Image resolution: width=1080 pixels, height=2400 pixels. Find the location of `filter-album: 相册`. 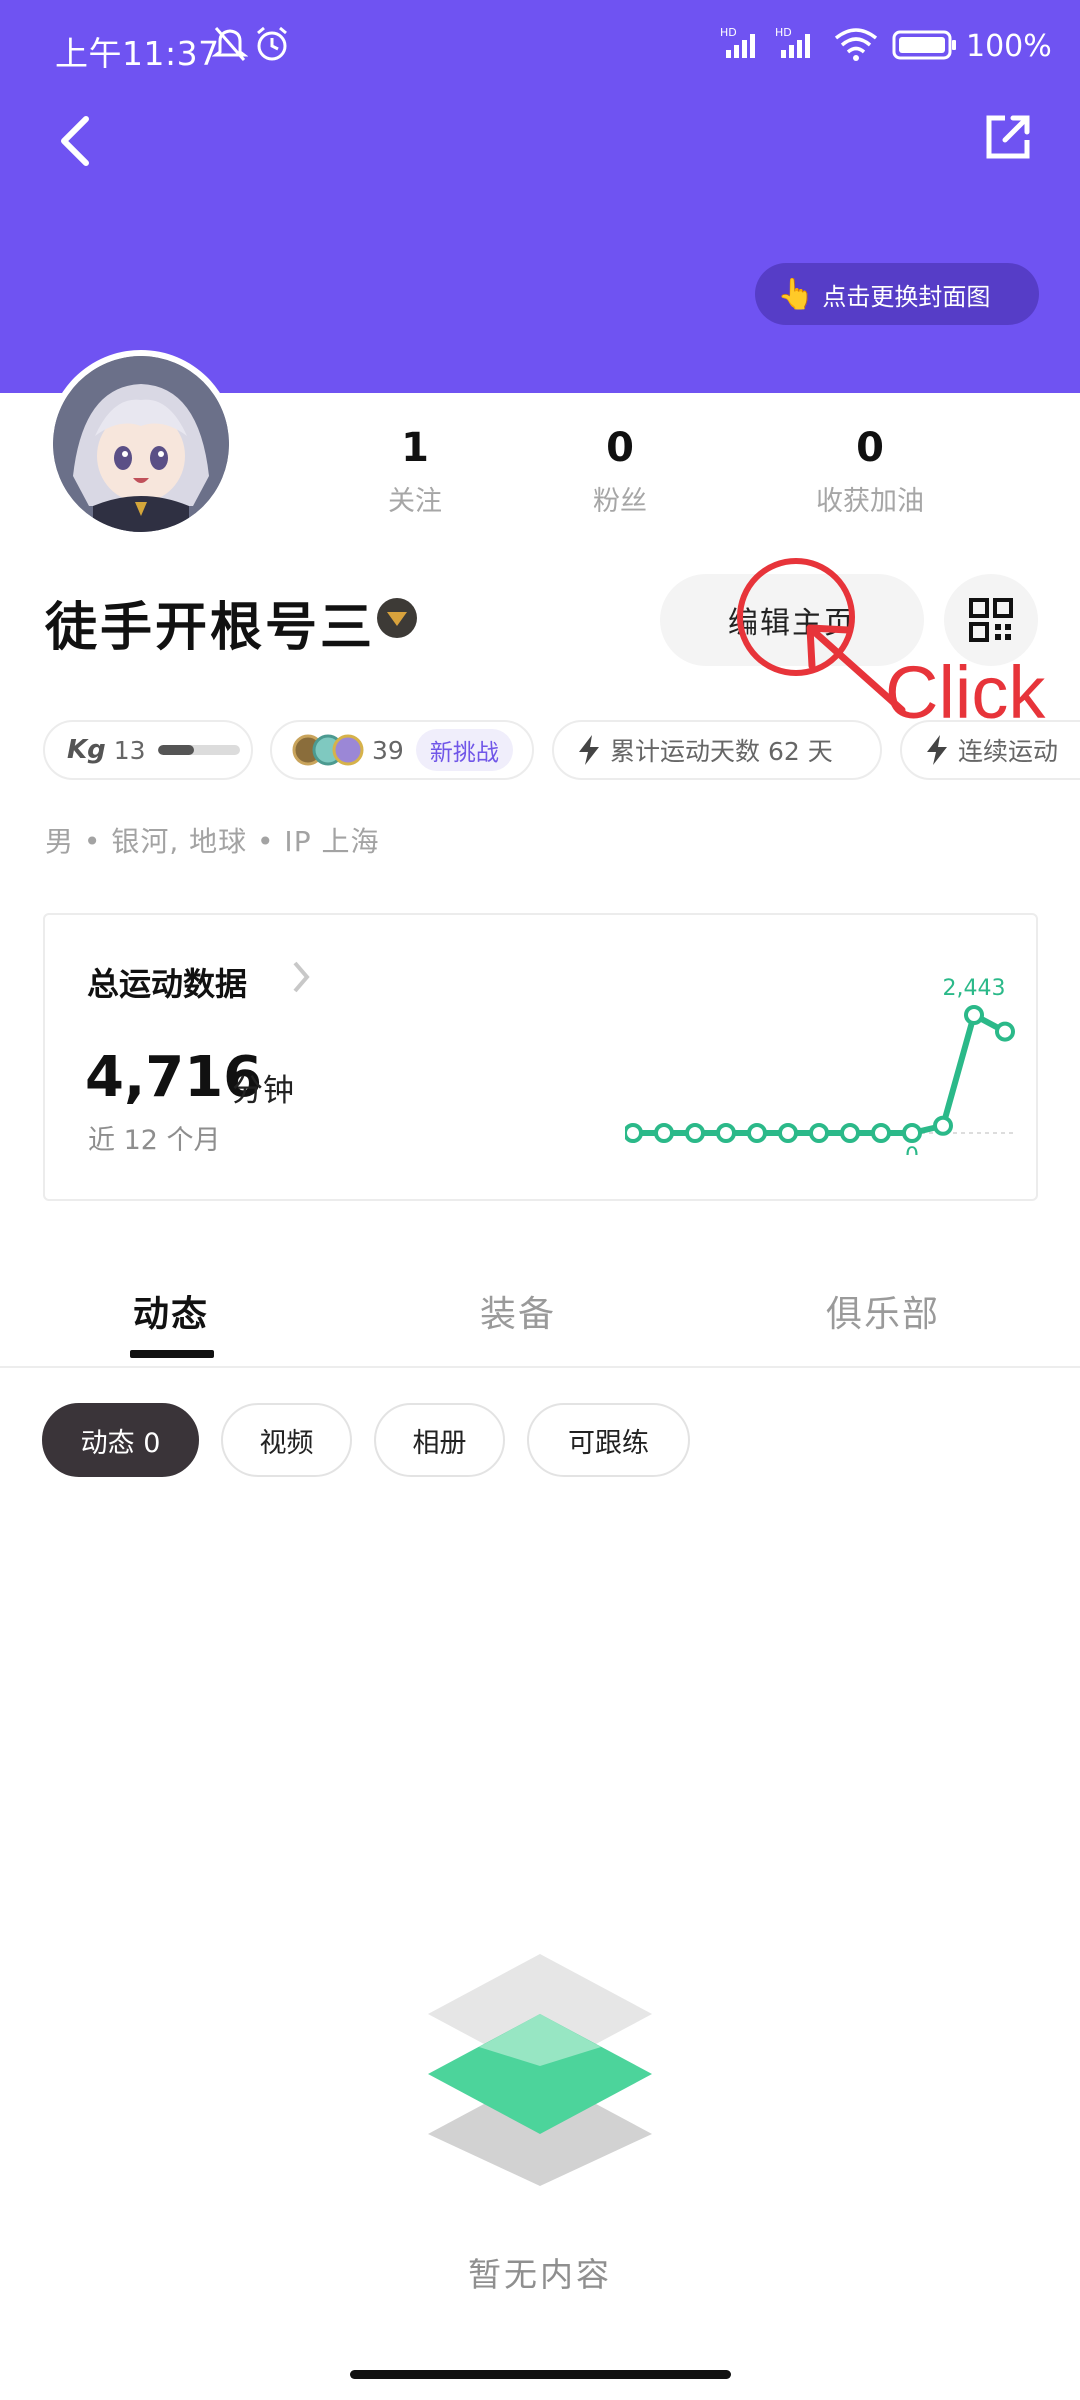

filter-album: 相册 is located at coordinates (439, 1440).